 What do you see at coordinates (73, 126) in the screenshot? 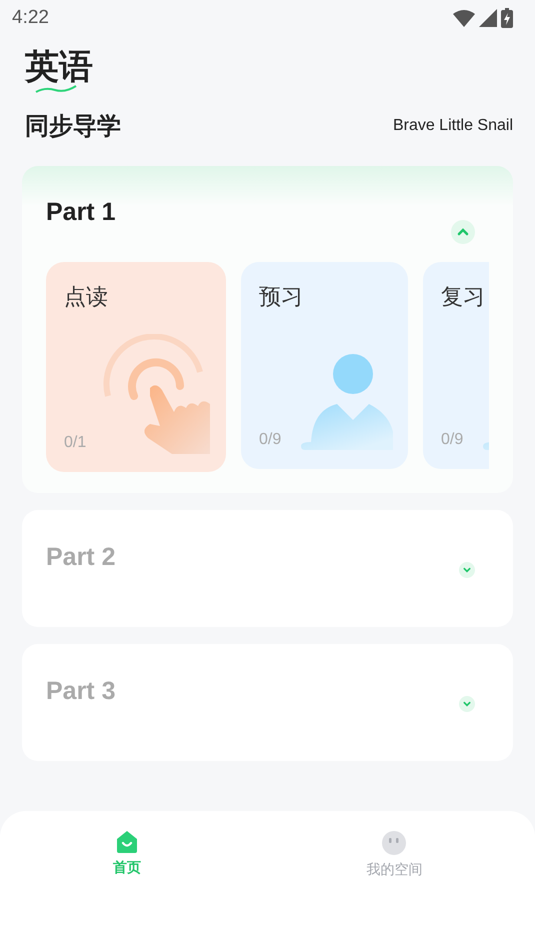
I see `section-title: 同步导学` at bounding box center [73, 126].